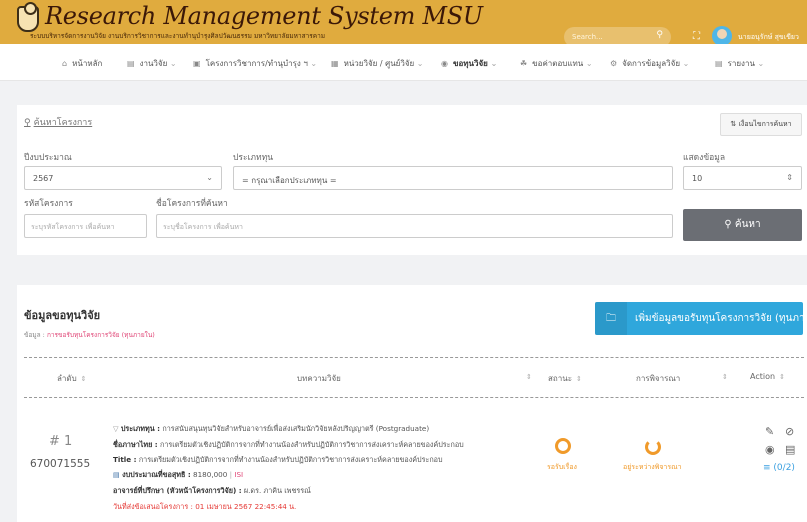  What do you see at coordinates (28, 17) in the screenshot?
I see `logo-icon` at bounding box center [28, 17].